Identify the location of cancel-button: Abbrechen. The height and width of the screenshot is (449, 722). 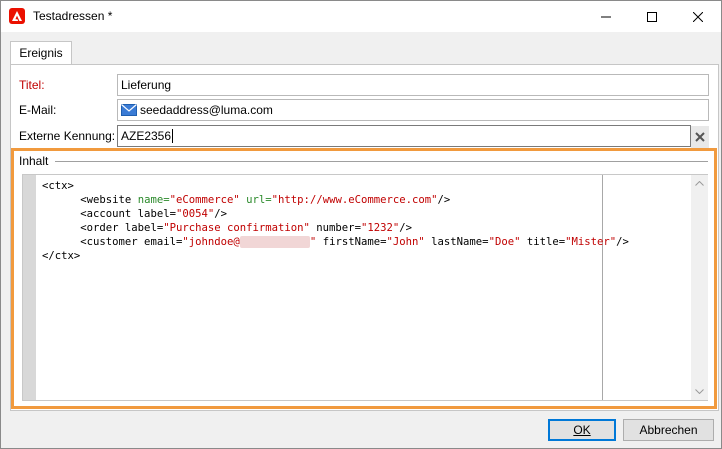
(668, 430).